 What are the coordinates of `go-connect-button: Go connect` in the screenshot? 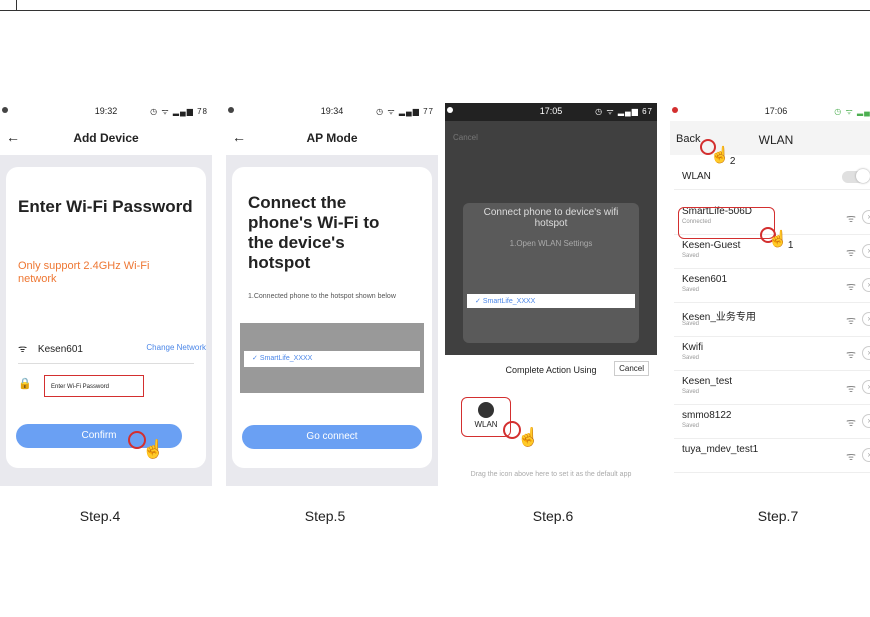 It's located at (332, 437).